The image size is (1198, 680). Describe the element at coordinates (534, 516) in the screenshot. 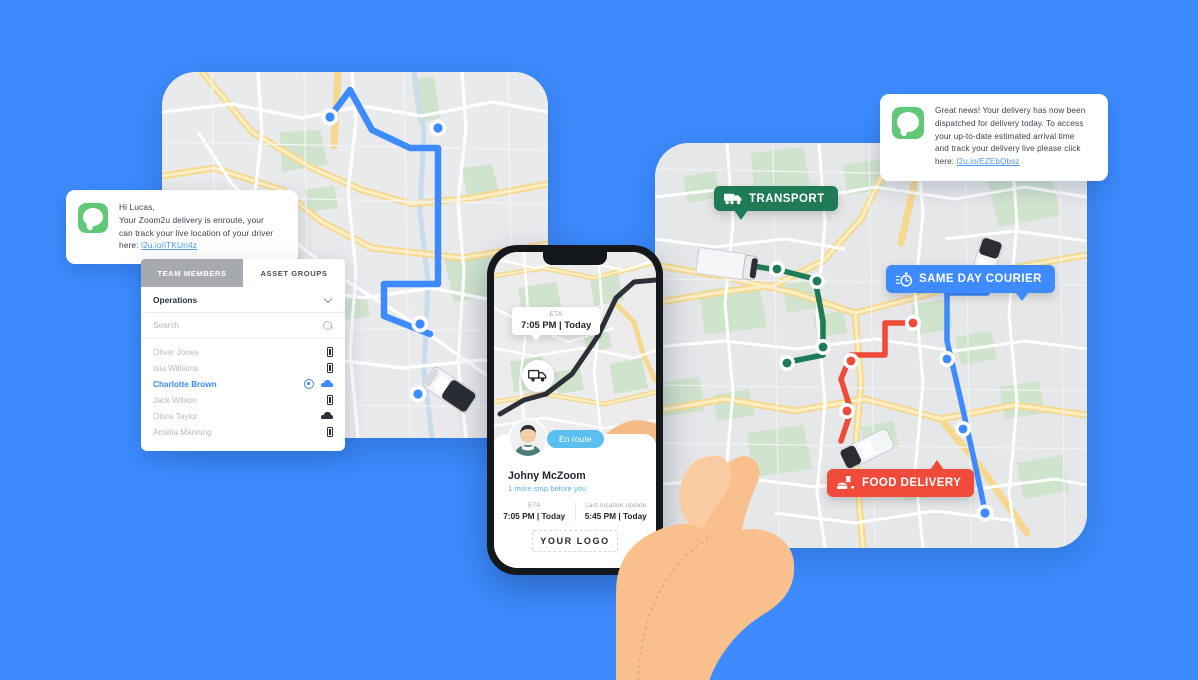

I see `stat-value: 7:05 PM | Today` at that location.